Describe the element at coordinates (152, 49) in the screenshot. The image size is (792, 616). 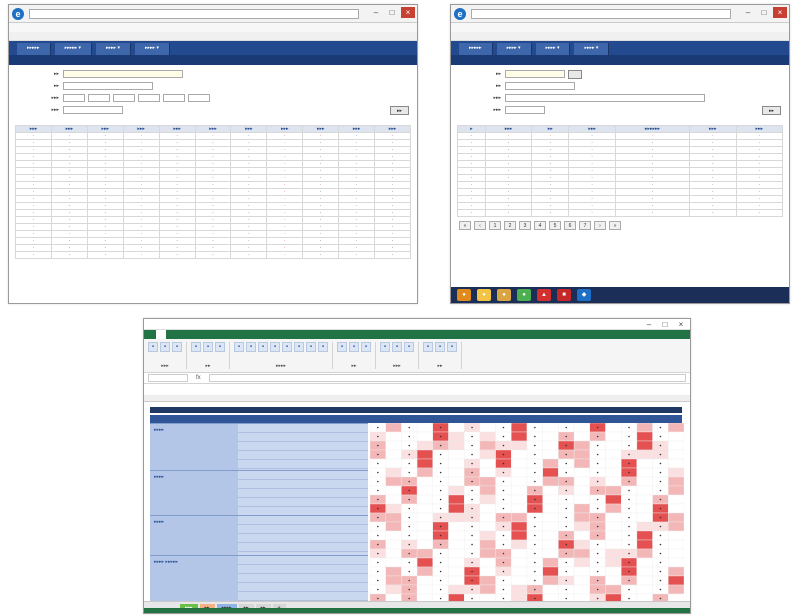
I see `nav-tab-4: ▸▸▸▸ ▾` at that location.